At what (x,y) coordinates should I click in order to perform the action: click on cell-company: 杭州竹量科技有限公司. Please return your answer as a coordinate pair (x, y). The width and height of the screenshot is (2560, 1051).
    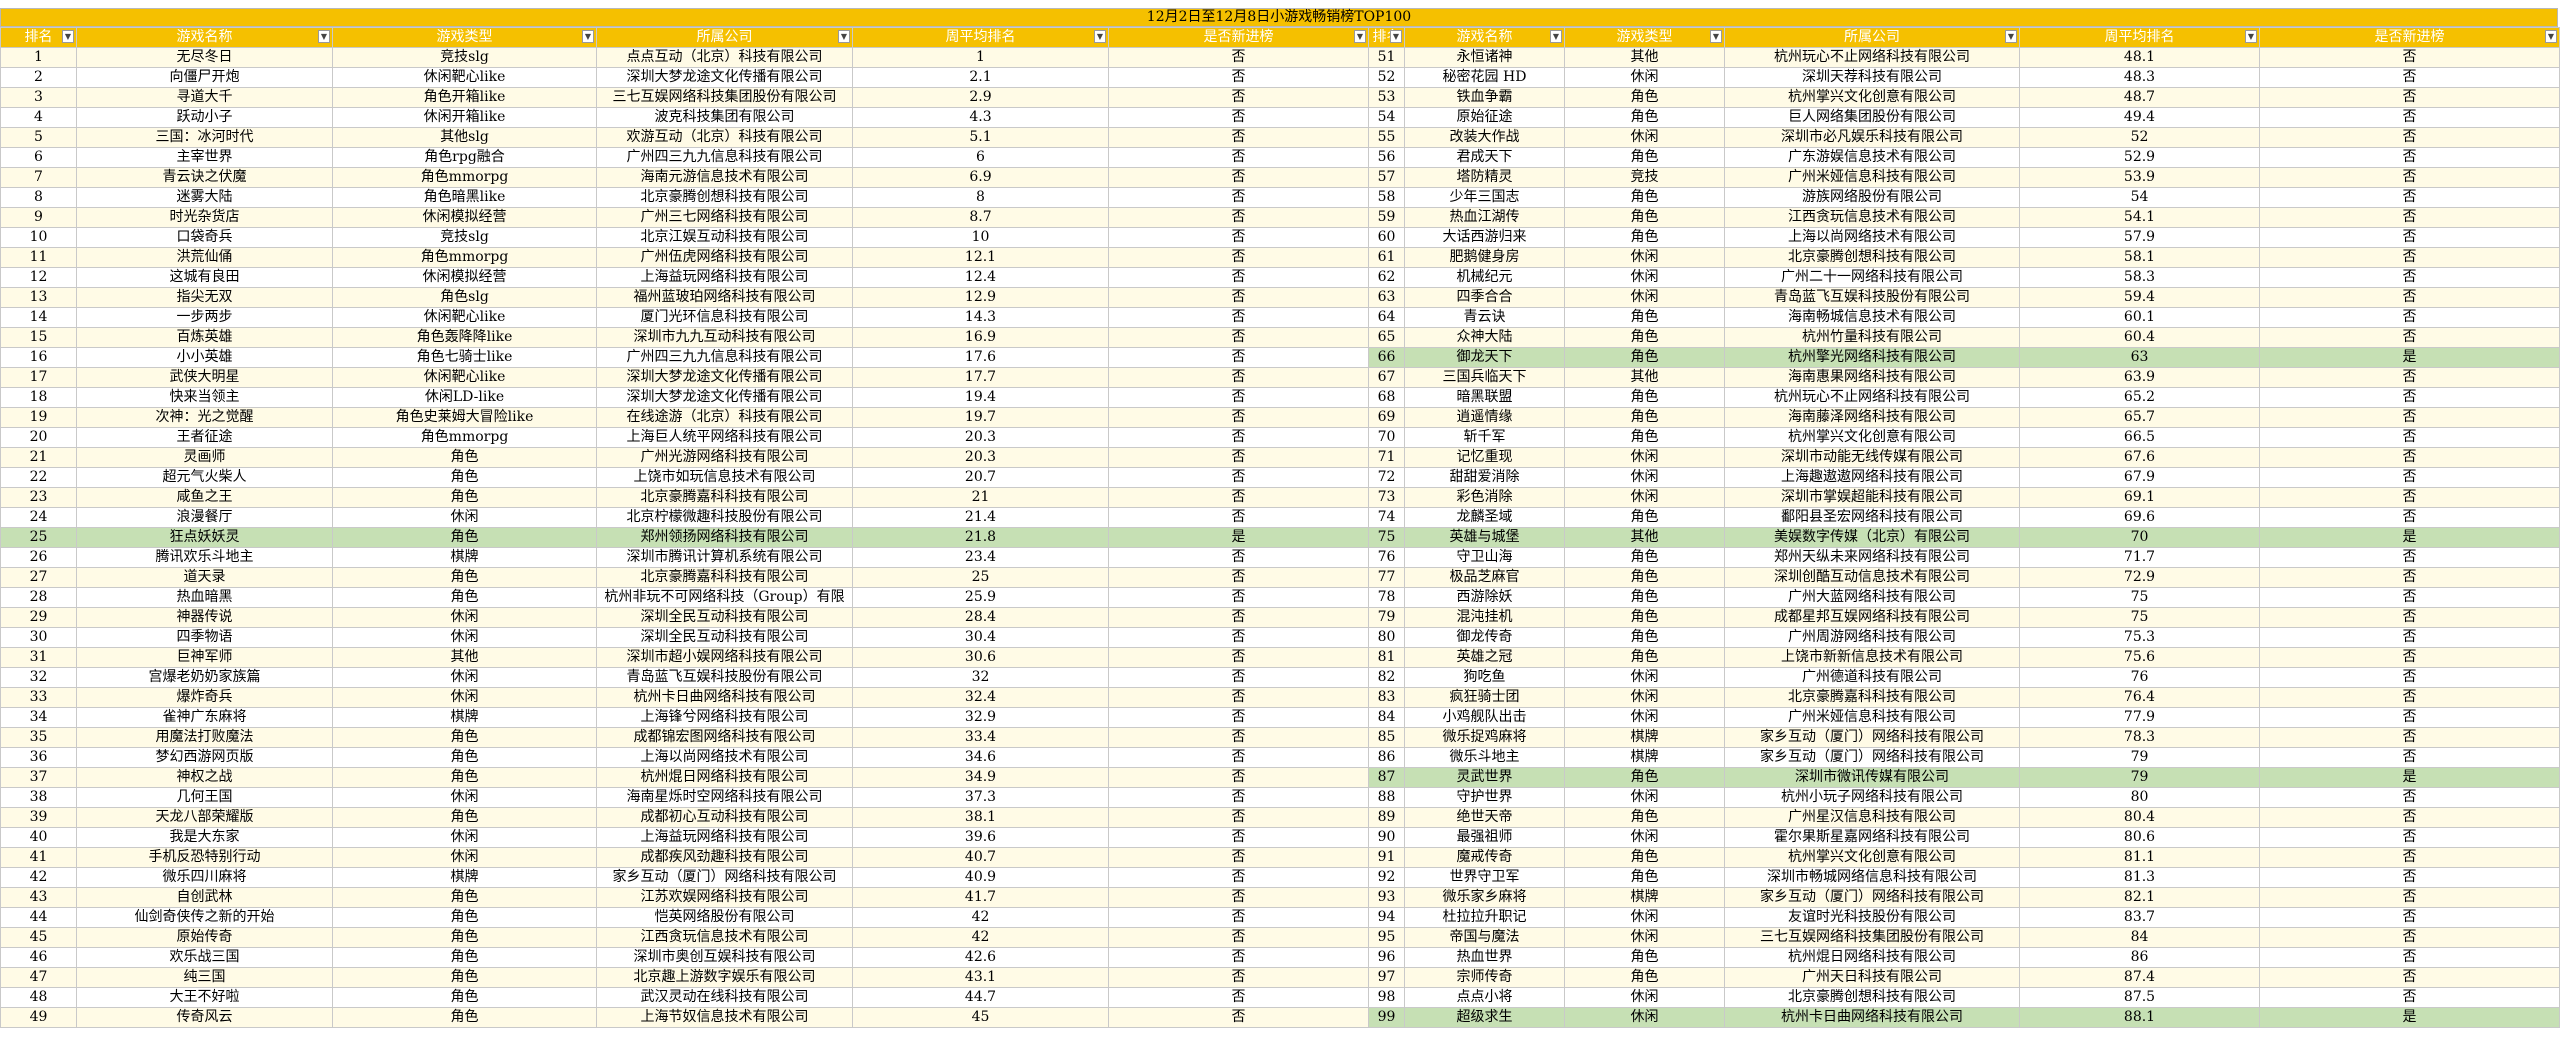
    Looking at the image, I should click on (1872, 337).